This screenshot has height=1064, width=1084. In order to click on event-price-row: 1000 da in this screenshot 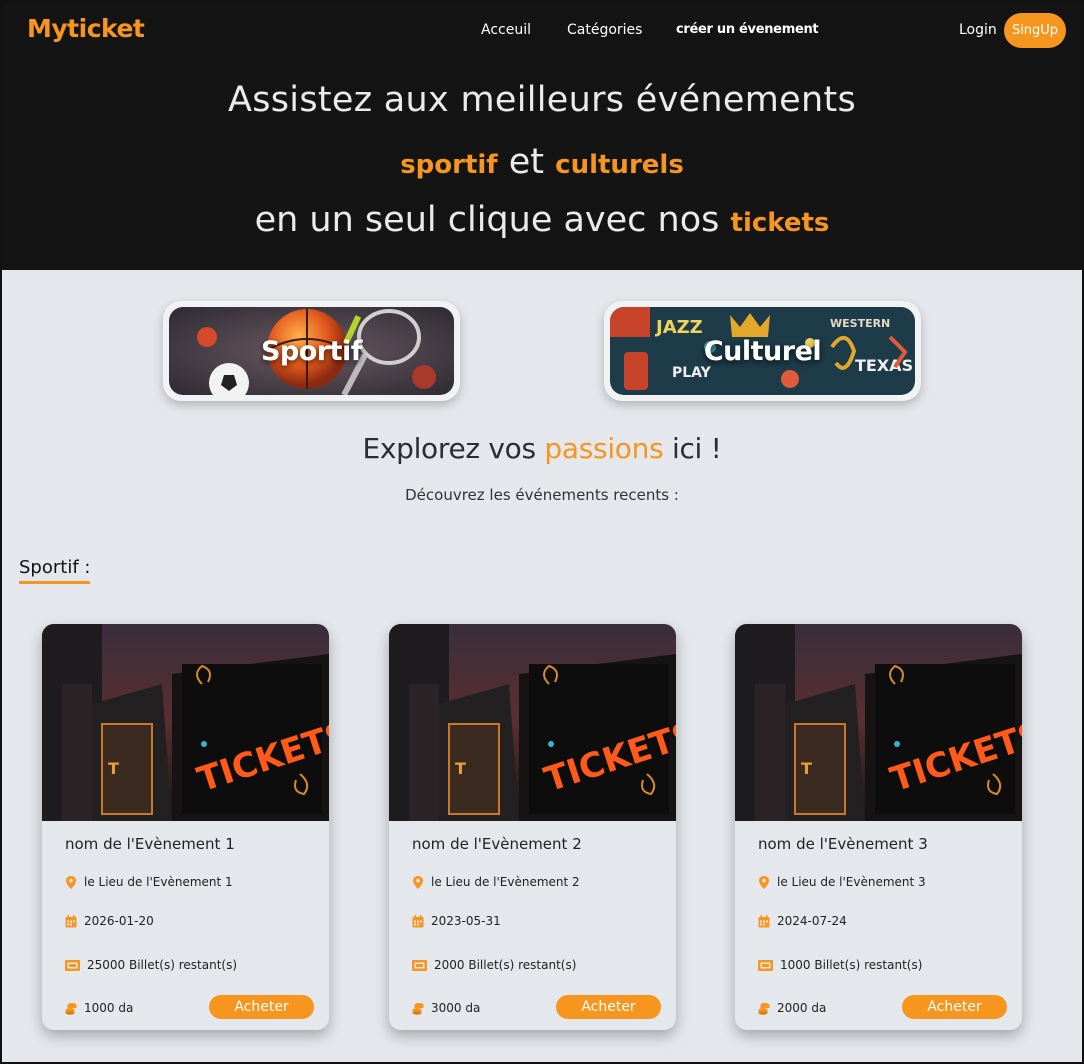, I will do `click(99, 1008)`.